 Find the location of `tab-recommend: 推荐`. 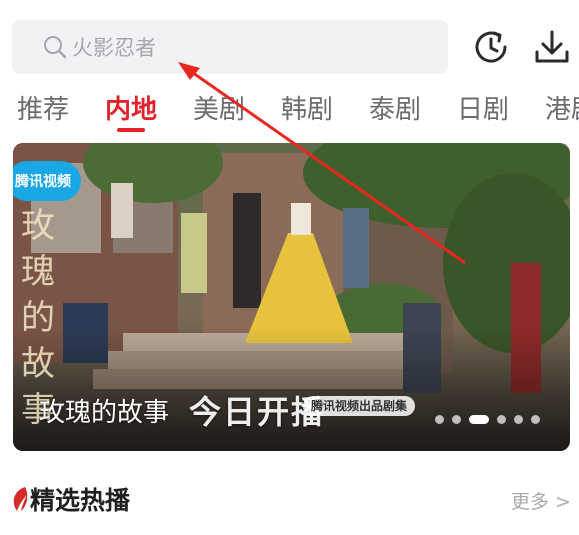

tab-recommend: 推荐 is located at coordinates (43, 110).